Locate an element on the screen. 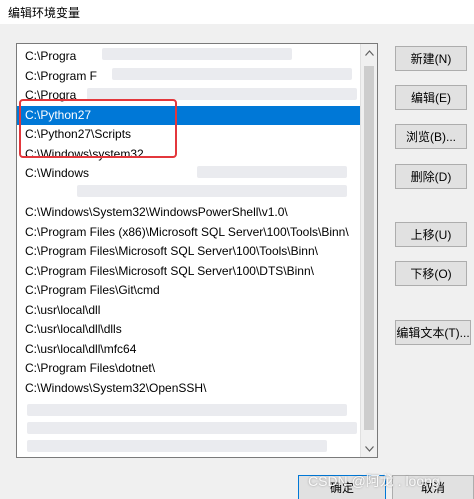  list-item: C:\Python27\Scripts is located at coordinates (189, 134).